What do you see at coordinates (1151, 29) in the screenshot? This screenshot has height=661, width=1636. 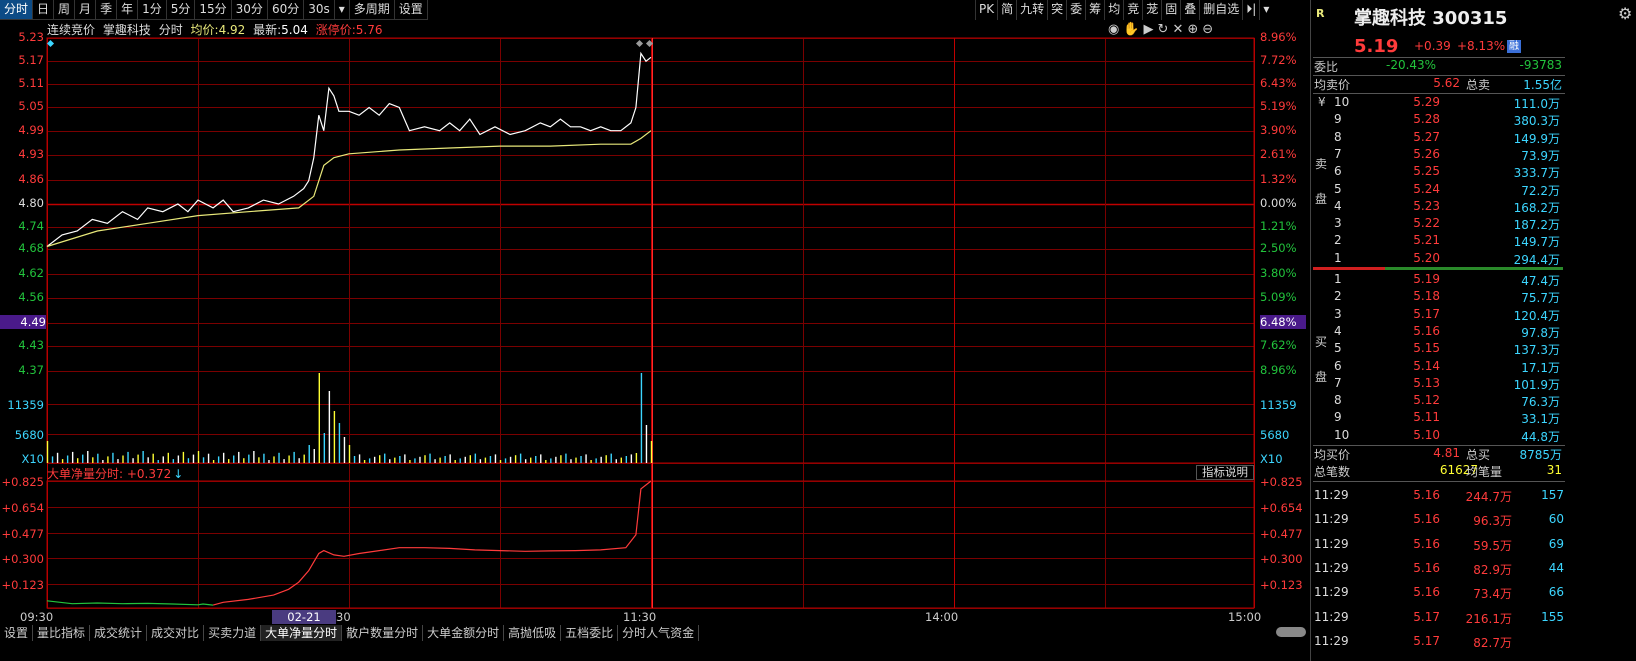 I see `play-icon: ▶` at bounding box center [1151, 29].